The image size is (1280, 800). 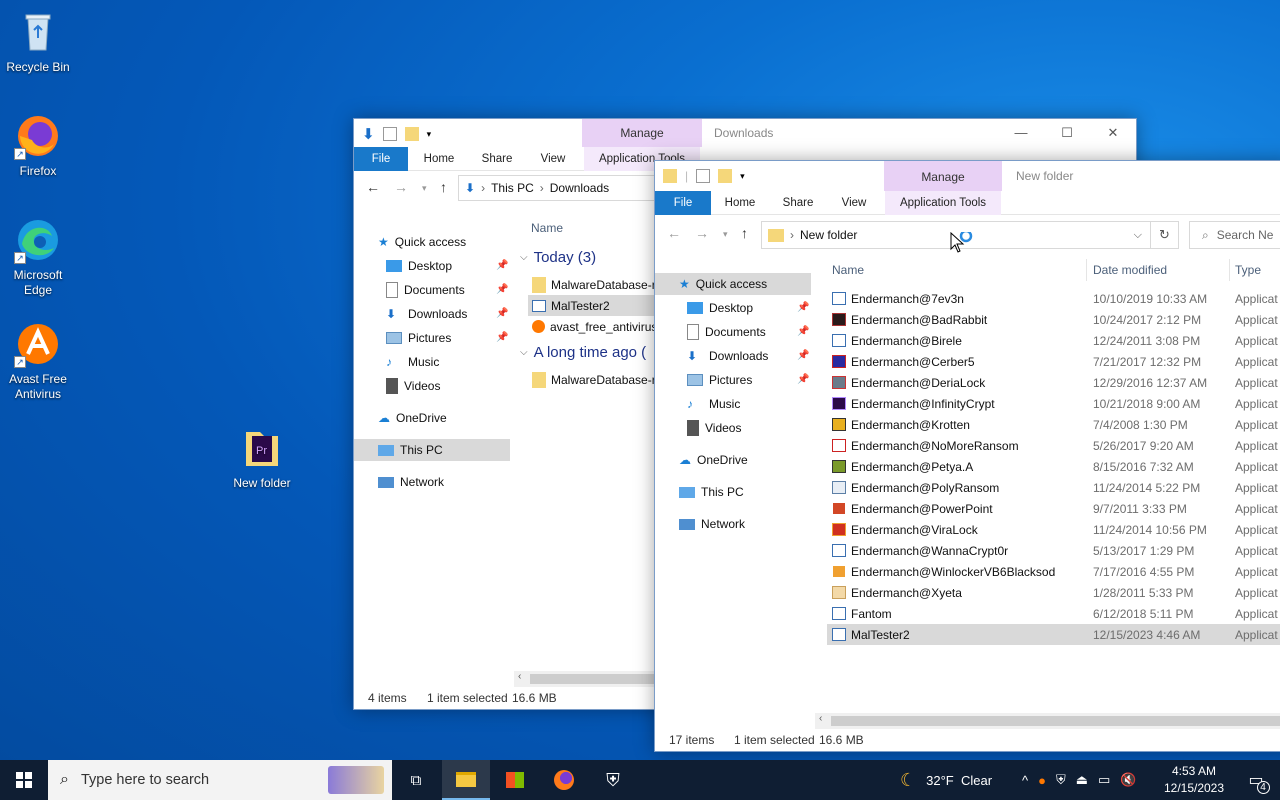 I want to click on tab-application-tools: Application Tools, so click(x=943, y=203).